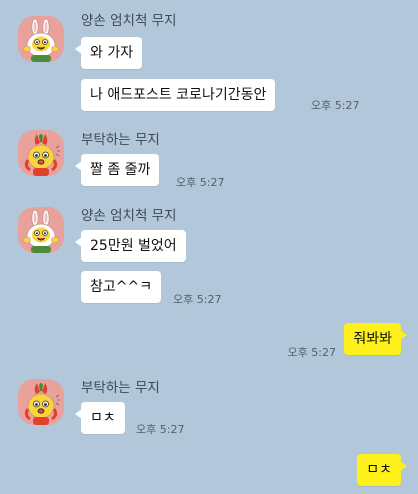  I want to click on my-message-bubble: 줘봐봐, so click(375, 339).